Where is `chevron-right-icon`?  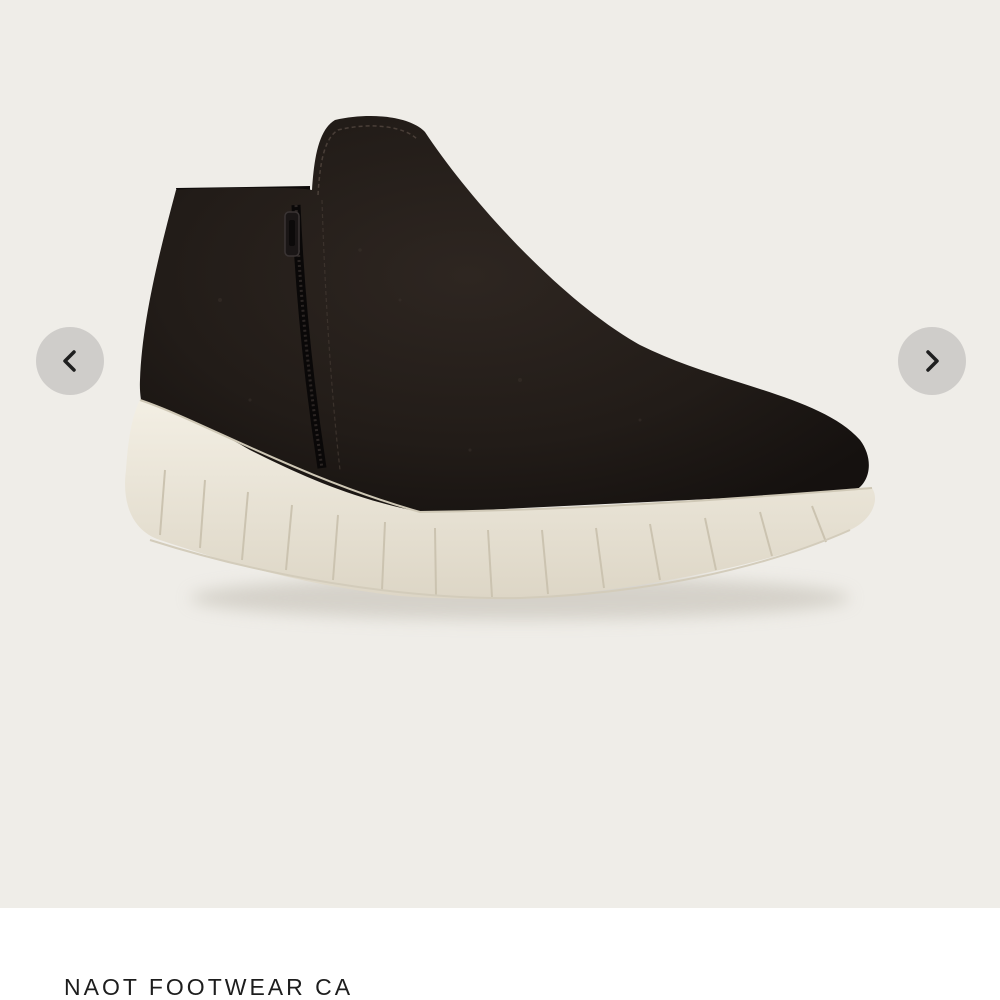
chevron-right-icon is located at coordinates (932, 361).